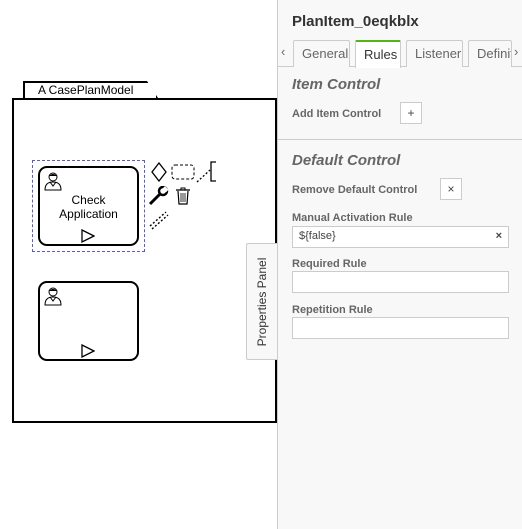  I want to click on append-task-icon, so click(183, 172).